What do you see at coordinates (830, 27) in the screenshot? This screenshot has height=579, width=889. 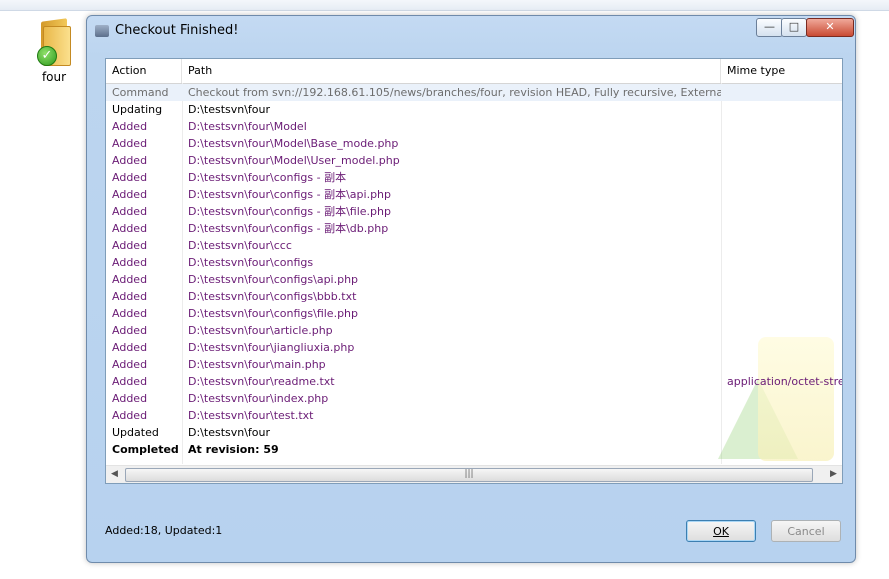 I see `close-button: ✕` at bounding box center [830, 27].